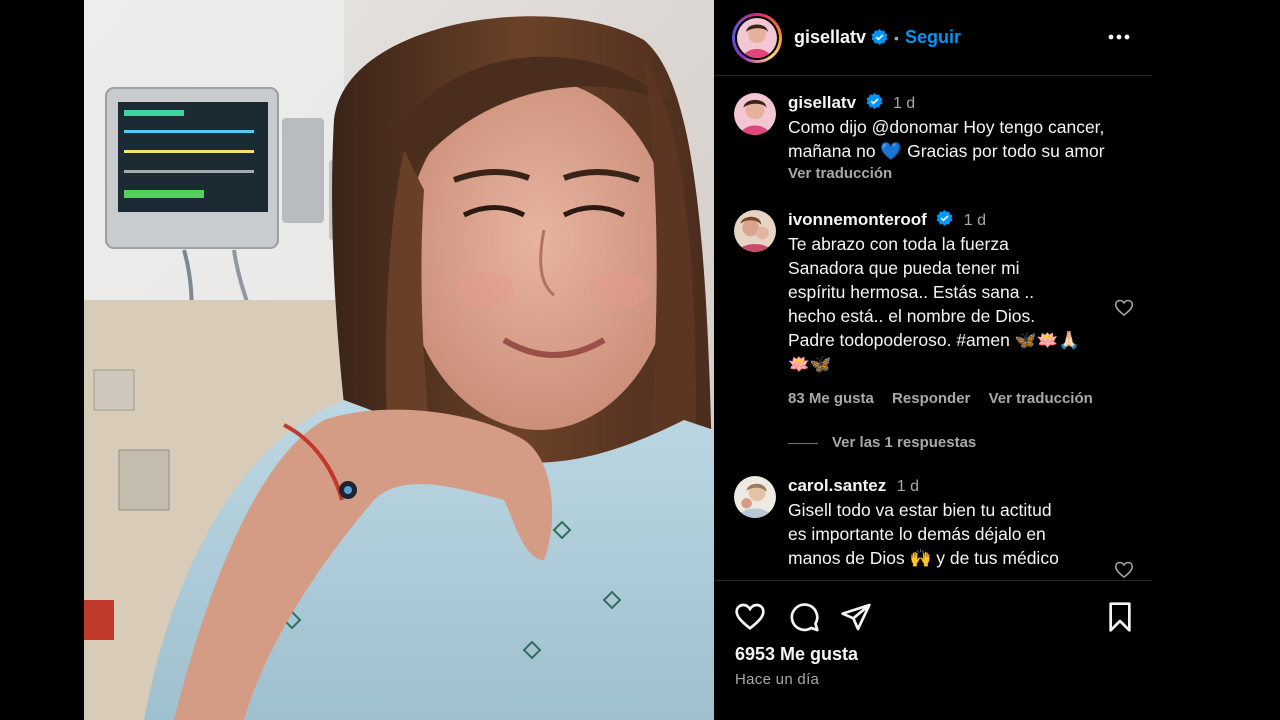  Describe the element at coordinates (810, 364) in the screenshot. I see `comment-text-line: 🪷🦋` at that location.